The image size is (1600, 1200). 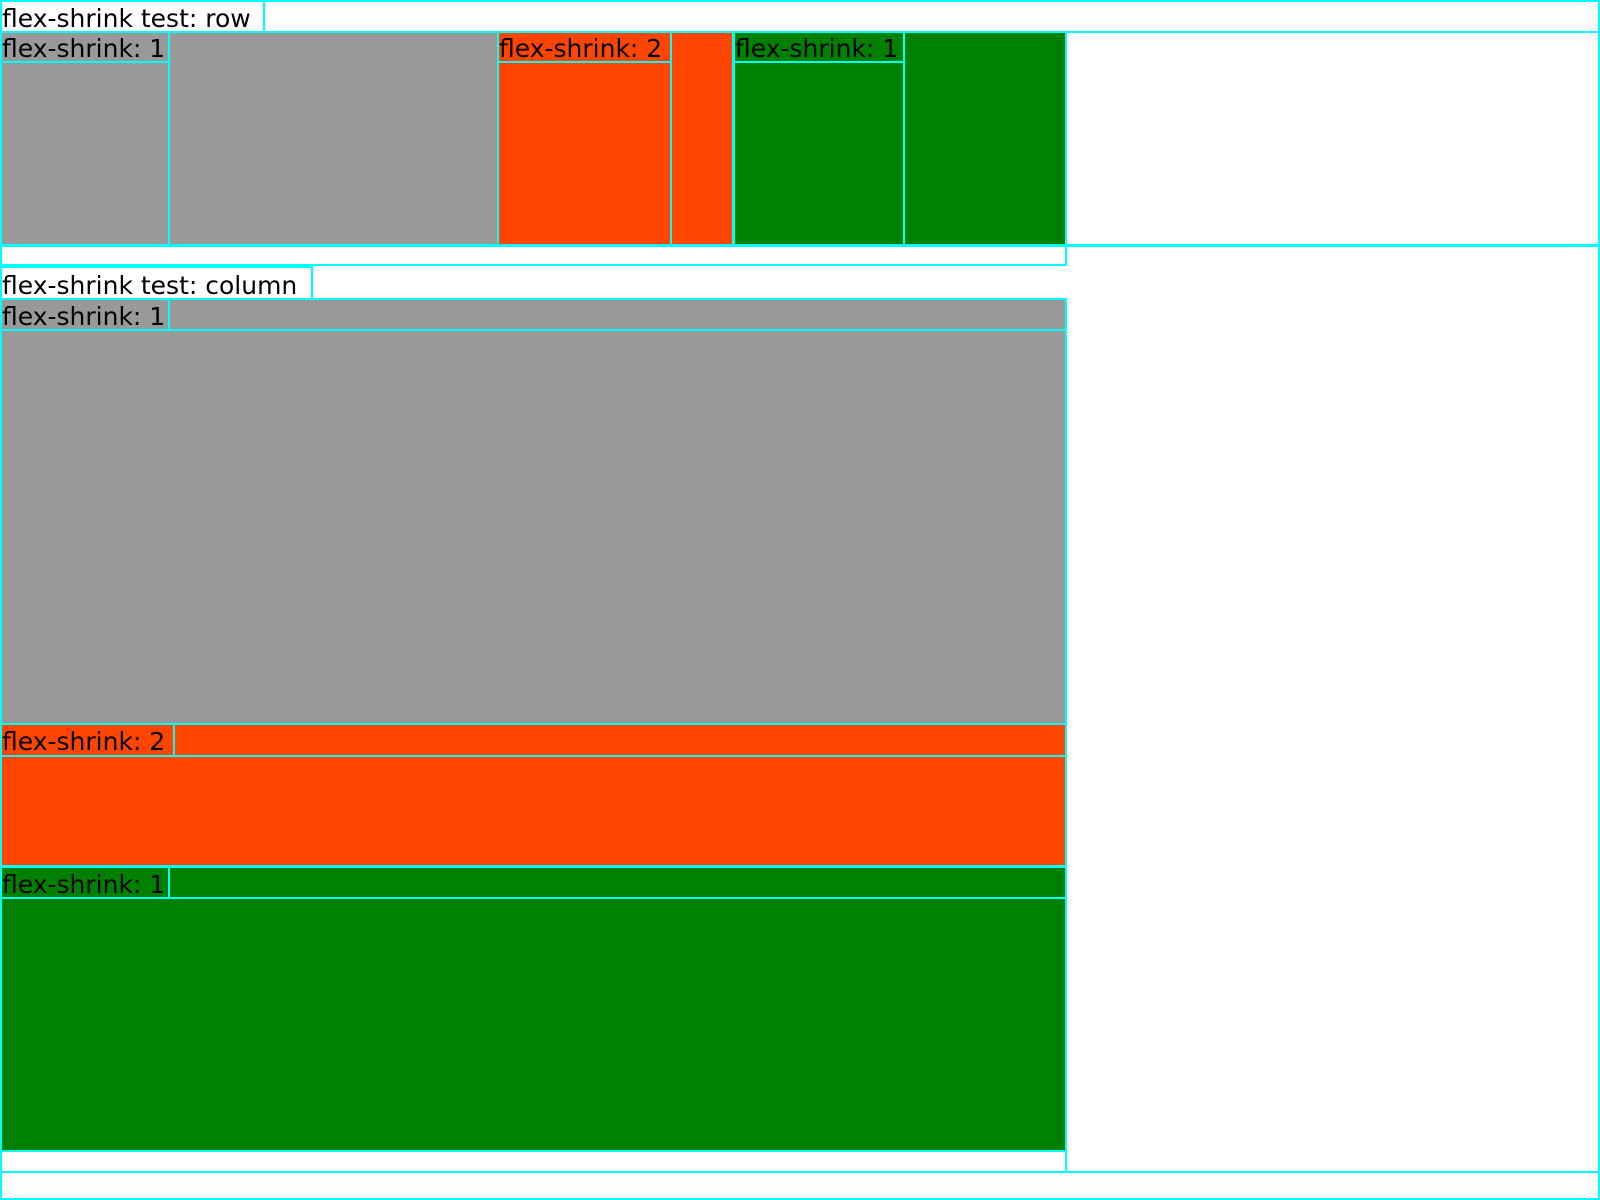 What do you see at coordinates (85, 882) in the screenshot?
I see `column-item-green-label: flex-shrink: 1` at bounding box center [85, 882].